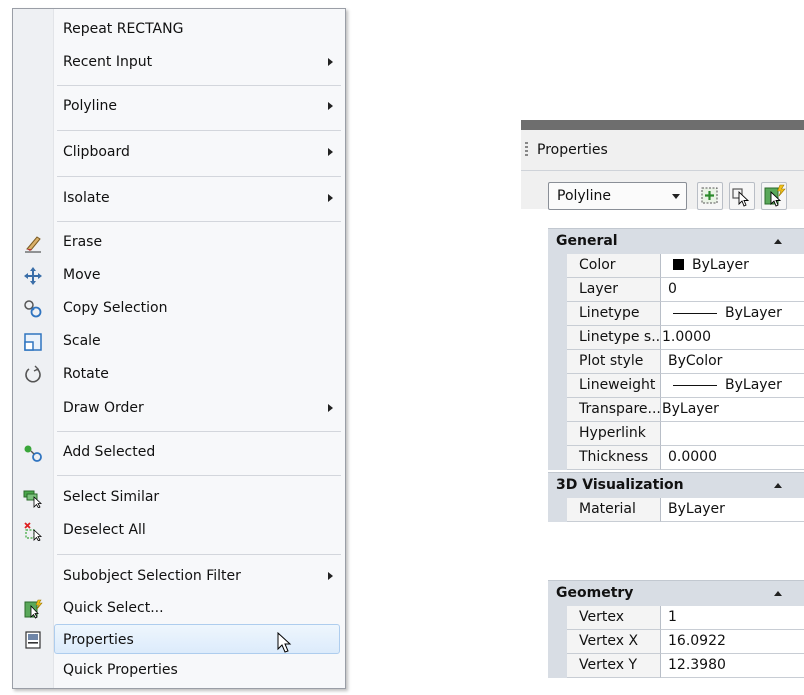  Describe the element at coordinates (732, 434) in the screenshot. I see `property-value` at that location.